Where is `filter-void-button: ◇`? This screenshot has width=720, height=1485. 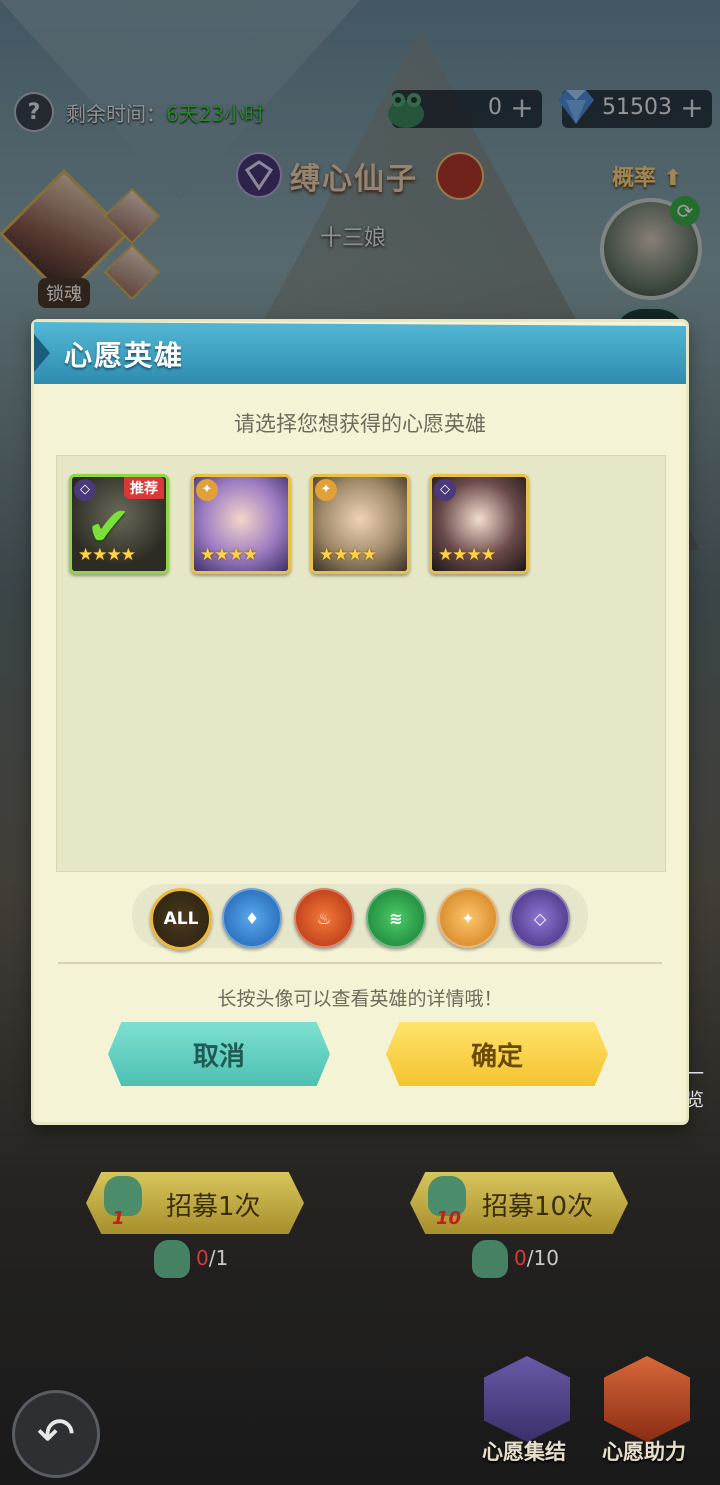
filter-void-button: ◇ is located at coordinates (540, 918).